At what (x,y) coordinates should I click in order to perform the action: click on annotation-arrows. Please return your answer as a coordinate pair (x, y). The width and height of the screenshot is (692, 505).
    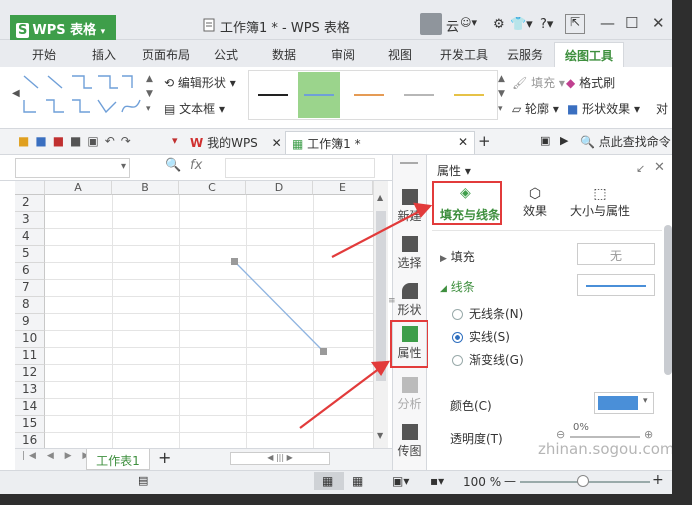
    Looking at the image, I should click on (366, 315).